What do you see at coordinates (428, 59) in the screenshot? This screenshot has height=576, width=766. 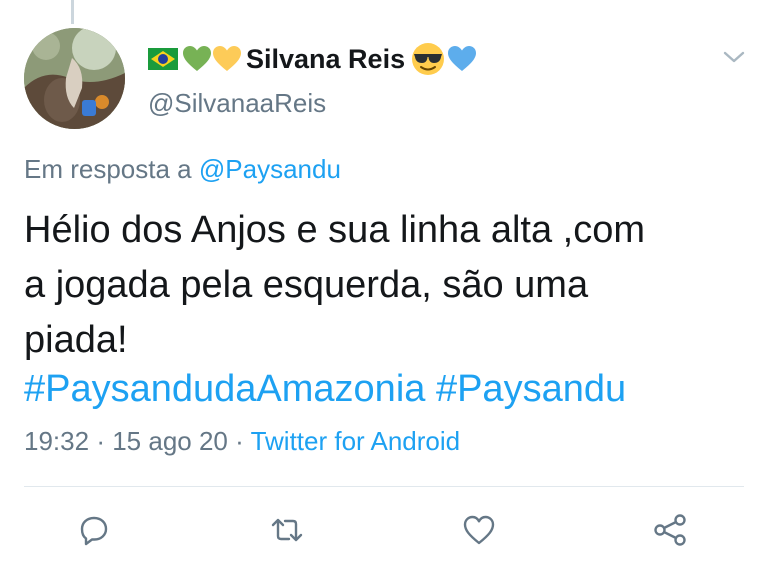 I see `smiling-face-with-sunglasses-icon` at bounding box center [428, 59].